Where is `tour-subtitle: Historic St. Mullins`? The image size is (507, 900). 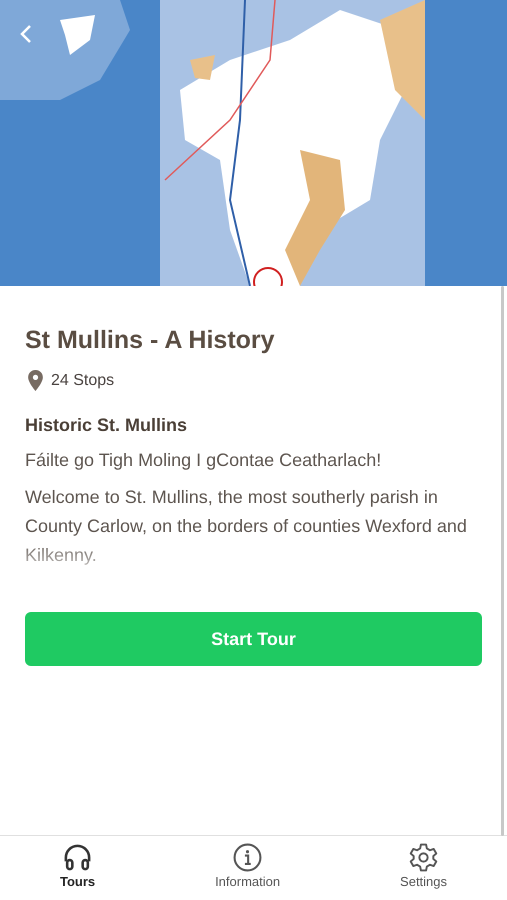 tour-subtitle: Historic St. Mullins is located at coordinates (106, 425).